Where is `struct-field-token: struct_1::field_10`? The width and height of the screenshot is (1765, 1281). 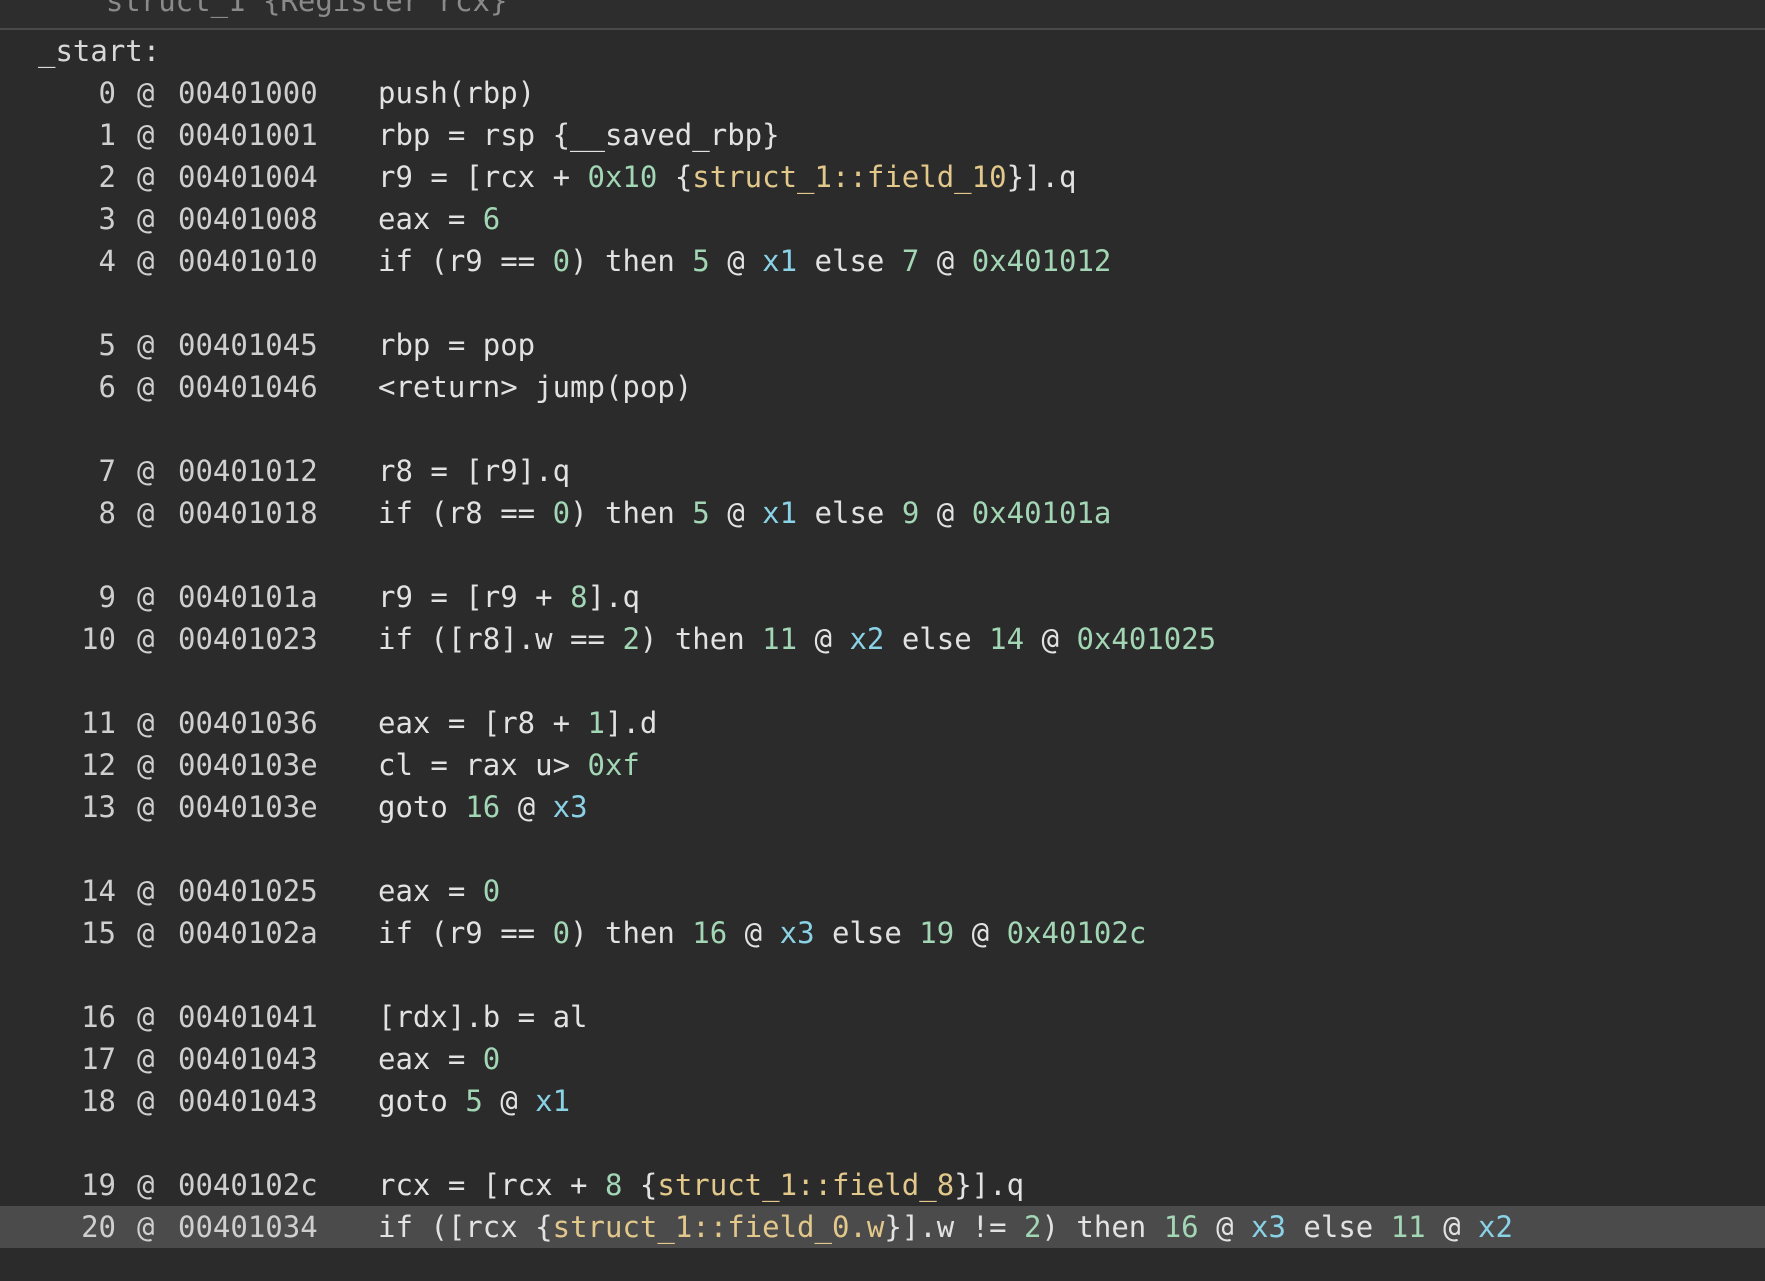 struct-field-token: struct_1::field_10 is located at coordinates (849, 177).